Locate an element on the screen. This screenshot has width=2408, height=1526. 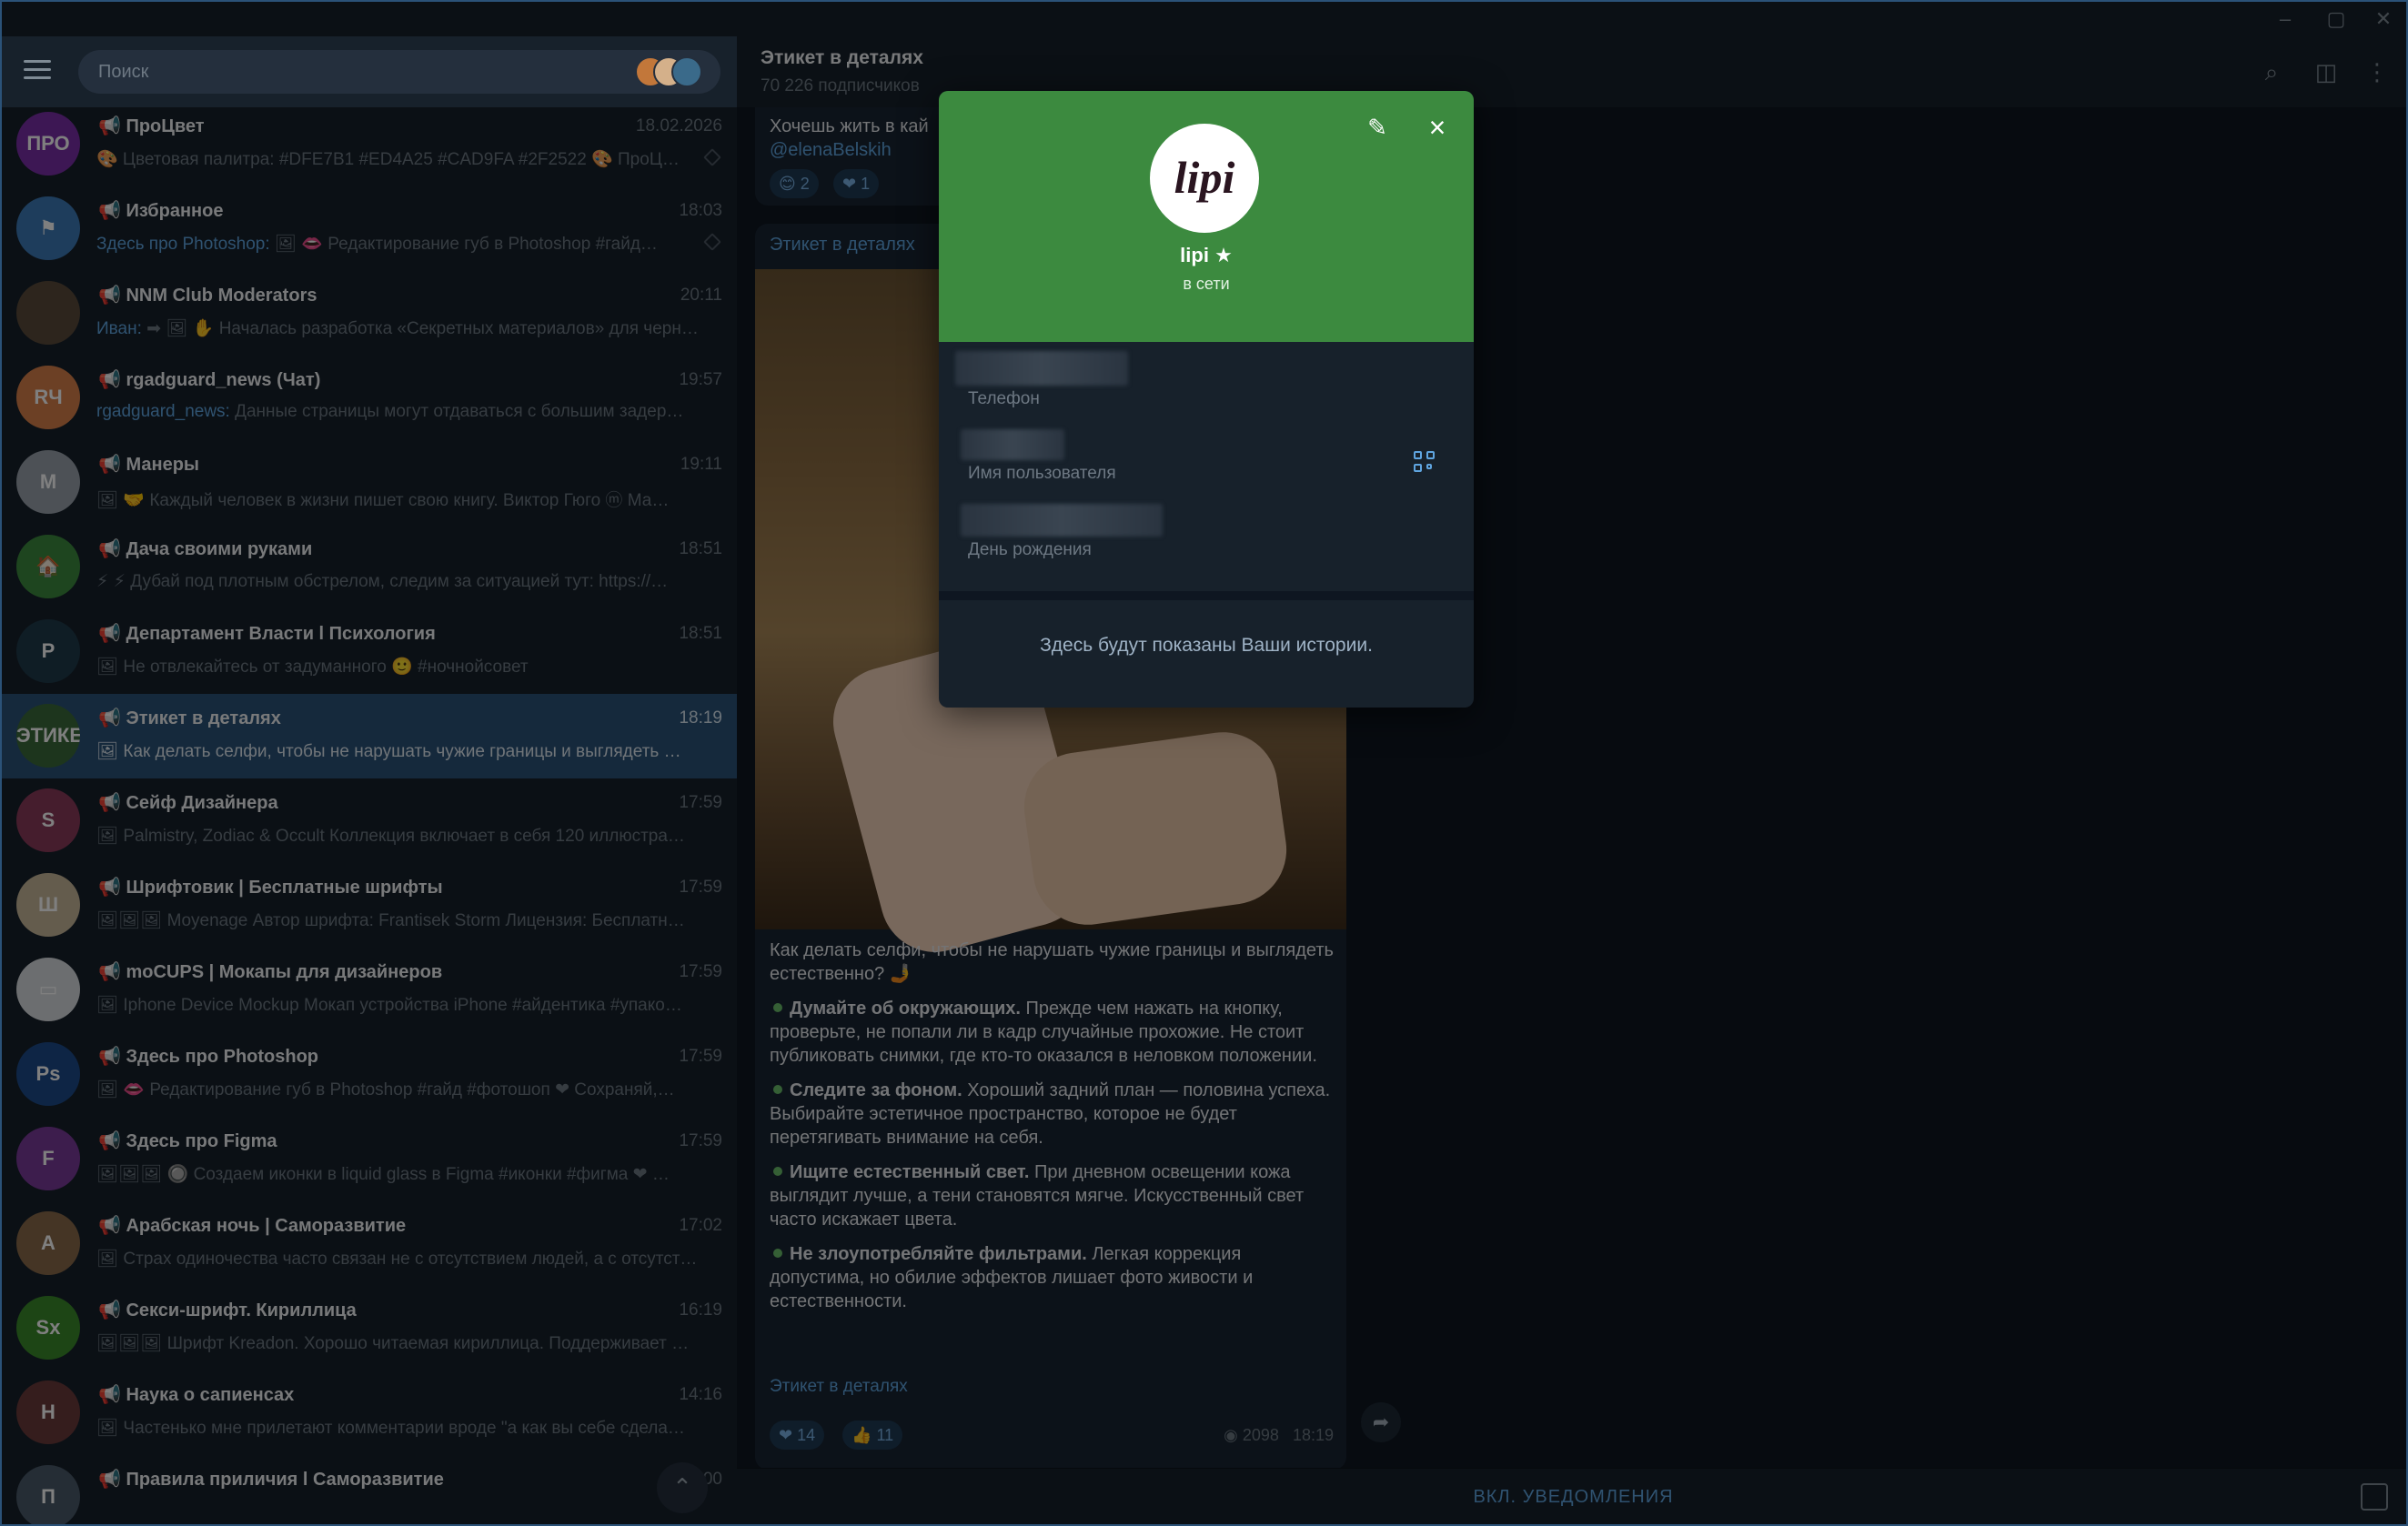
sidebar-top-bar: Поиск is located at coordinates (369, 71).